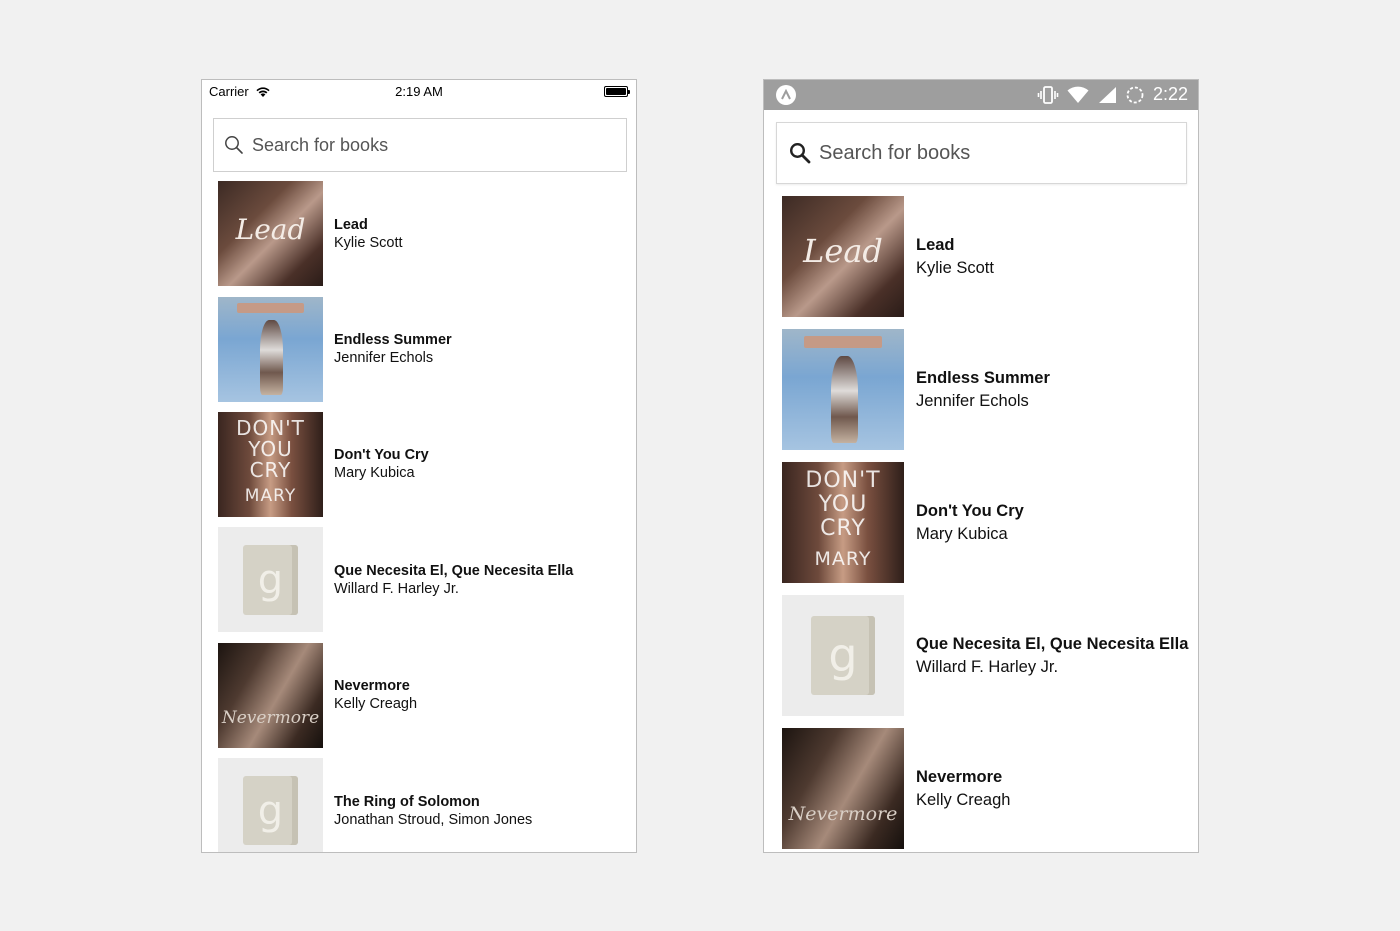 This screenshot has height=931, width=1400. Describe the element at coordinates (786, 95) in the screenshot. I see `notification-icon` at that location.